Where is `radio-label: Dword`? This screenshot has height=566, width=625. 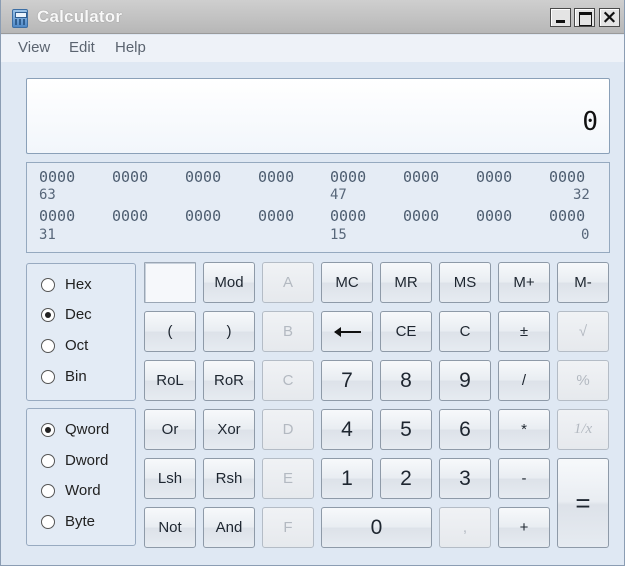
radio-label: Dword is located at coordinates (87, 460).